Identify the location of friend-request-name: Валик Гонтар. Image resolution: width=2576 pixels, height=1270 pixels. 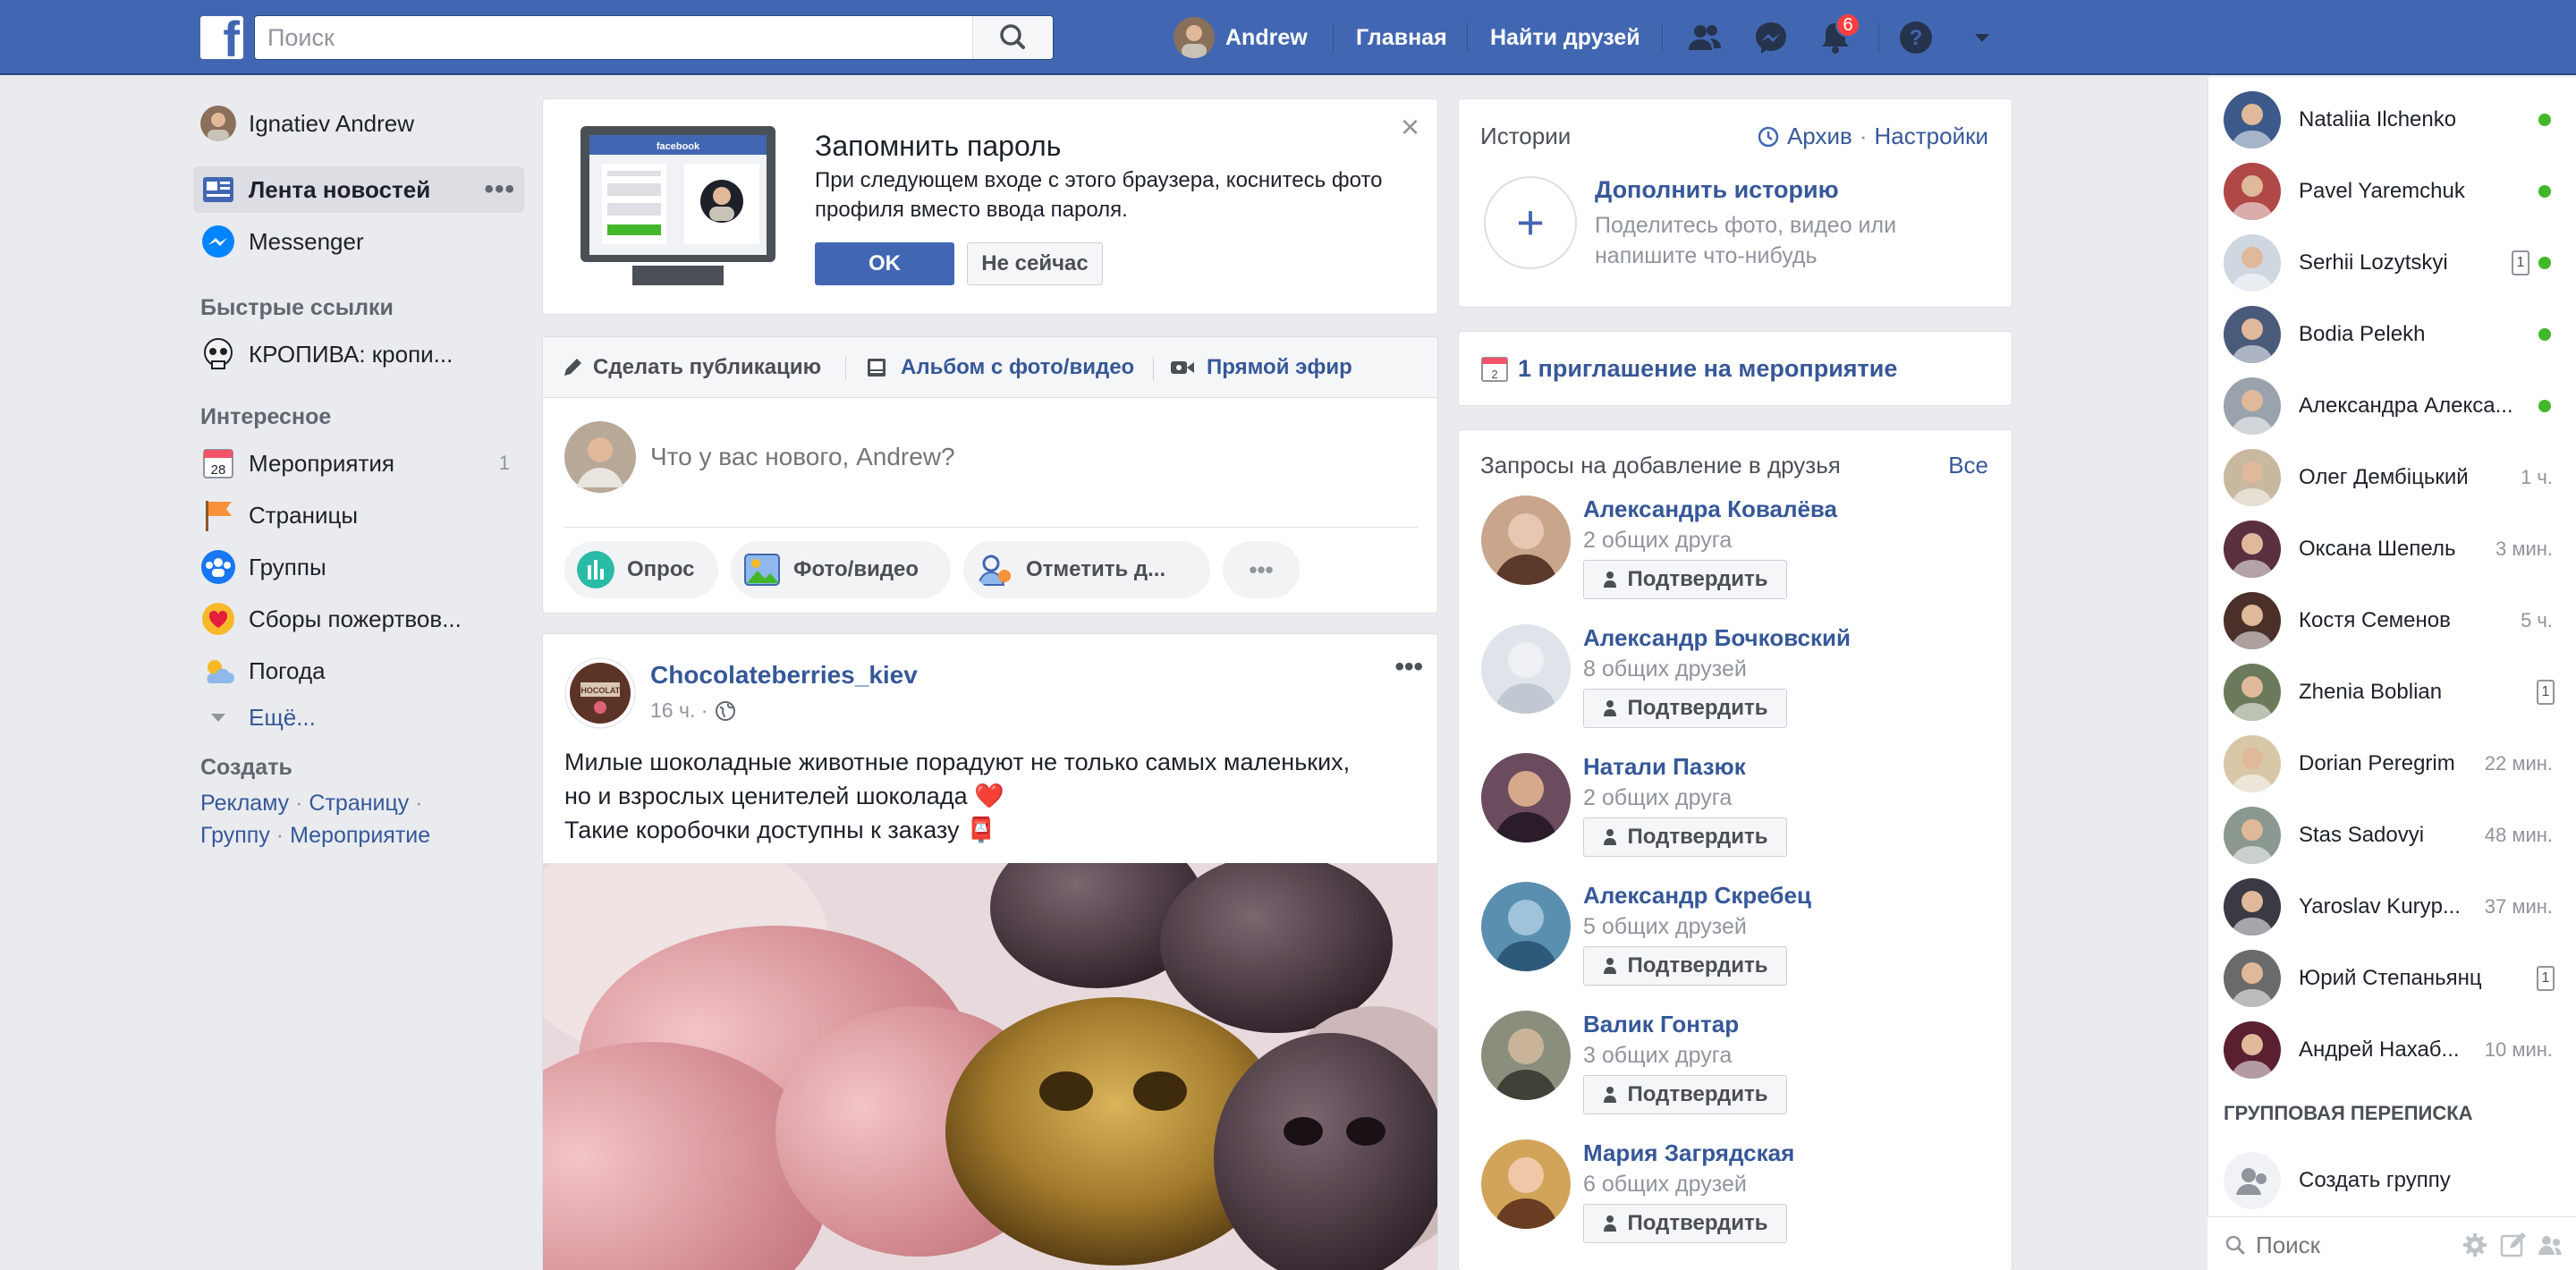
(1661, 1025).